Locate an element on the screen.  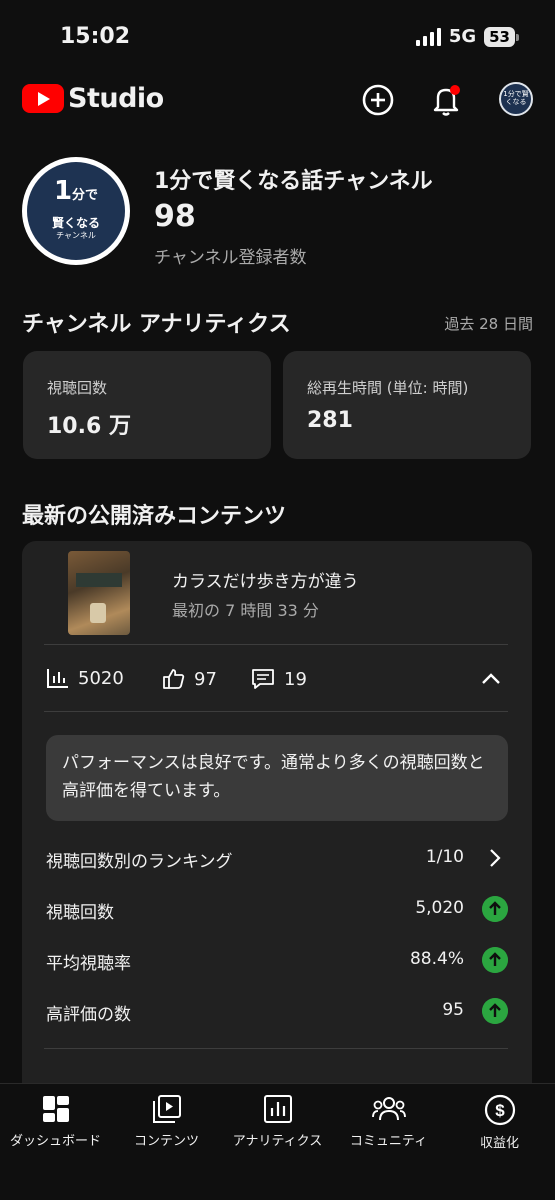
chevron-up-icon is located at coordinates (491, 679).